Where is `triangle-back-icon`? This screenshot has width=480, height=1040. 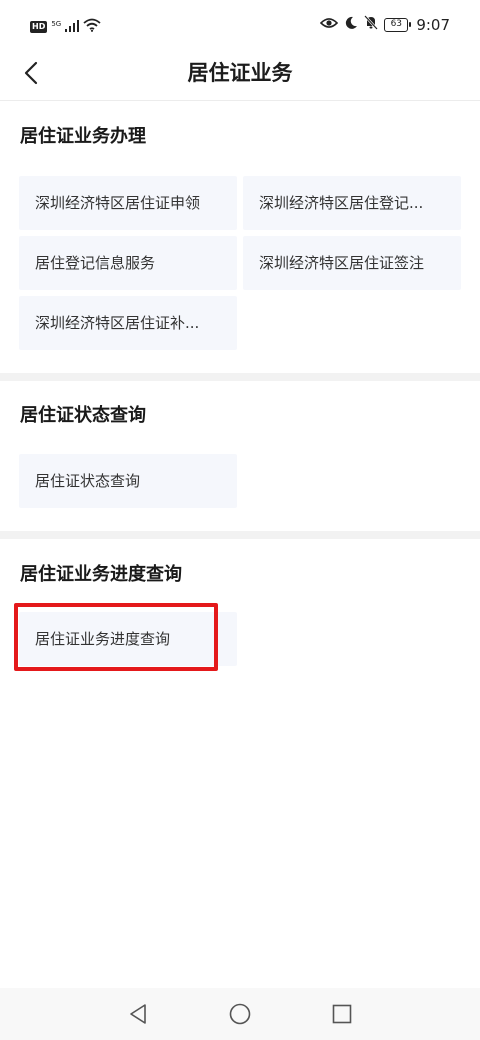
triangle-back-icon is located at coordinates (138, 1014).